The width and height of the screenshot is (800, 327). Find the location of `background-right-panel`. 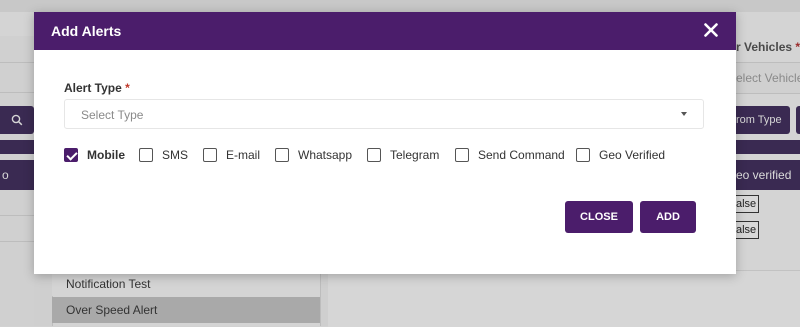

background-right-panel is located at coordinates (564, 298).